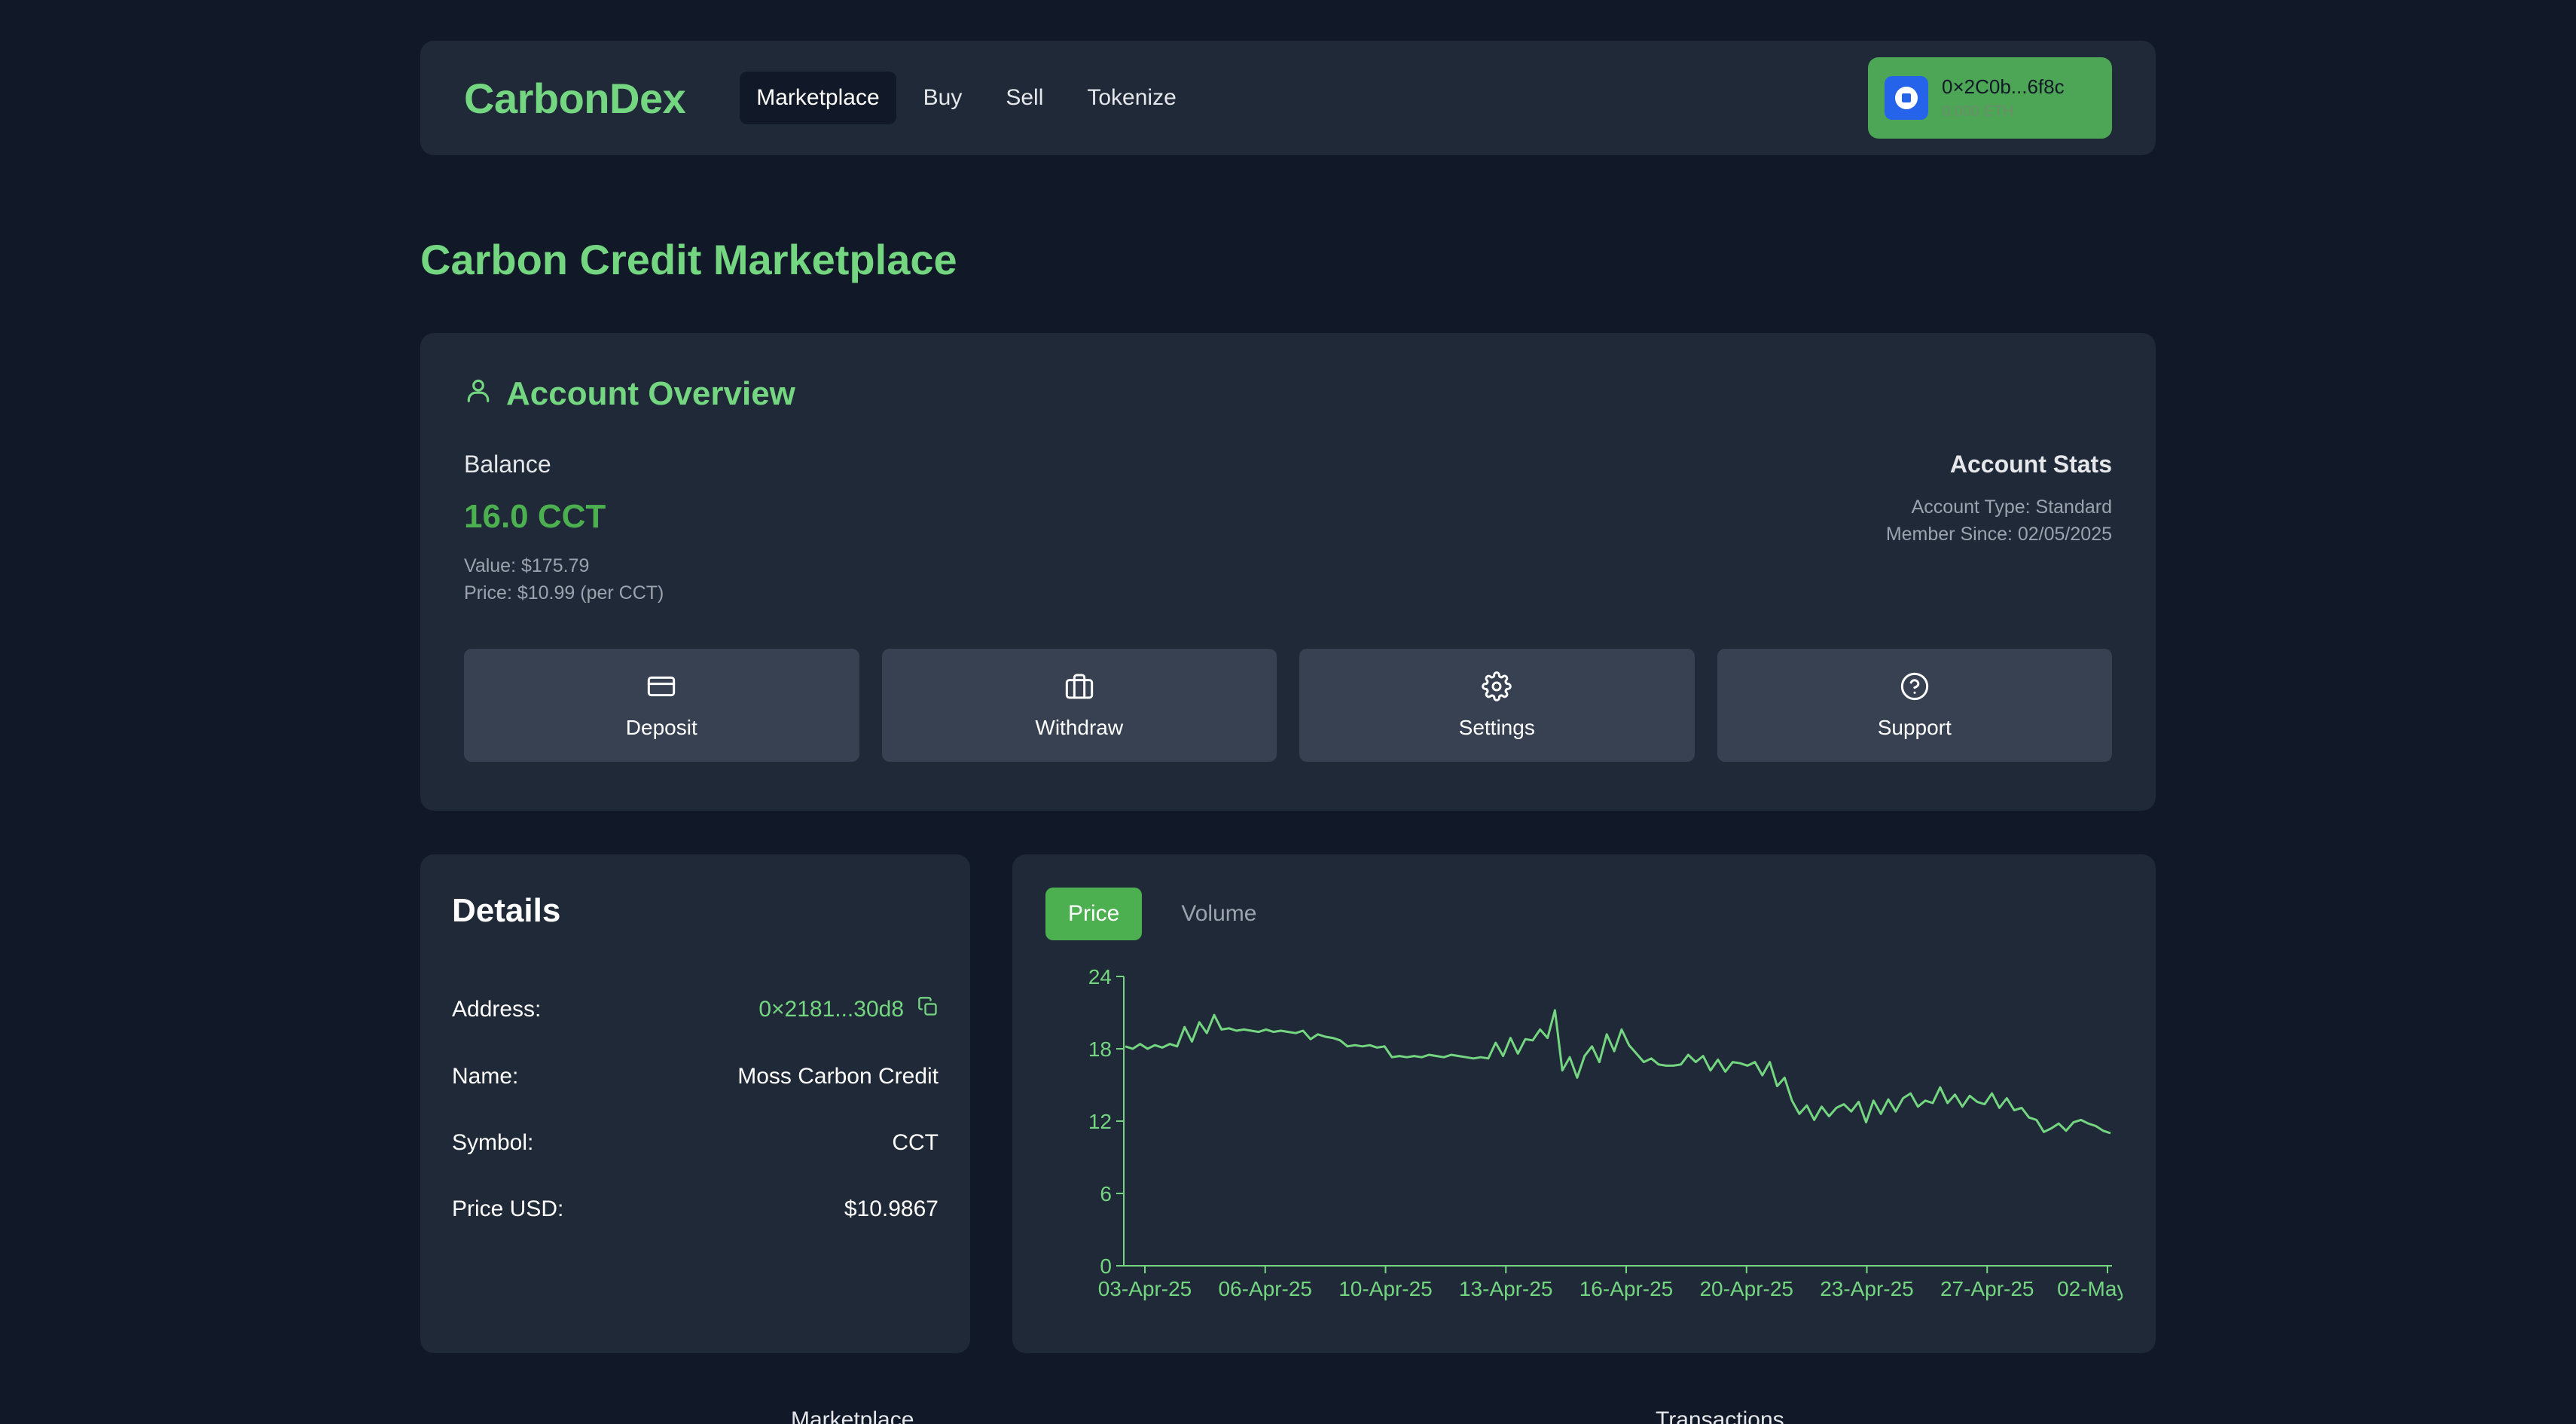 The width and height of the screenshot is (2576, 1424). I want to click on account-actions: Deposit Withdraw Settings Support, so click(1288, 705).